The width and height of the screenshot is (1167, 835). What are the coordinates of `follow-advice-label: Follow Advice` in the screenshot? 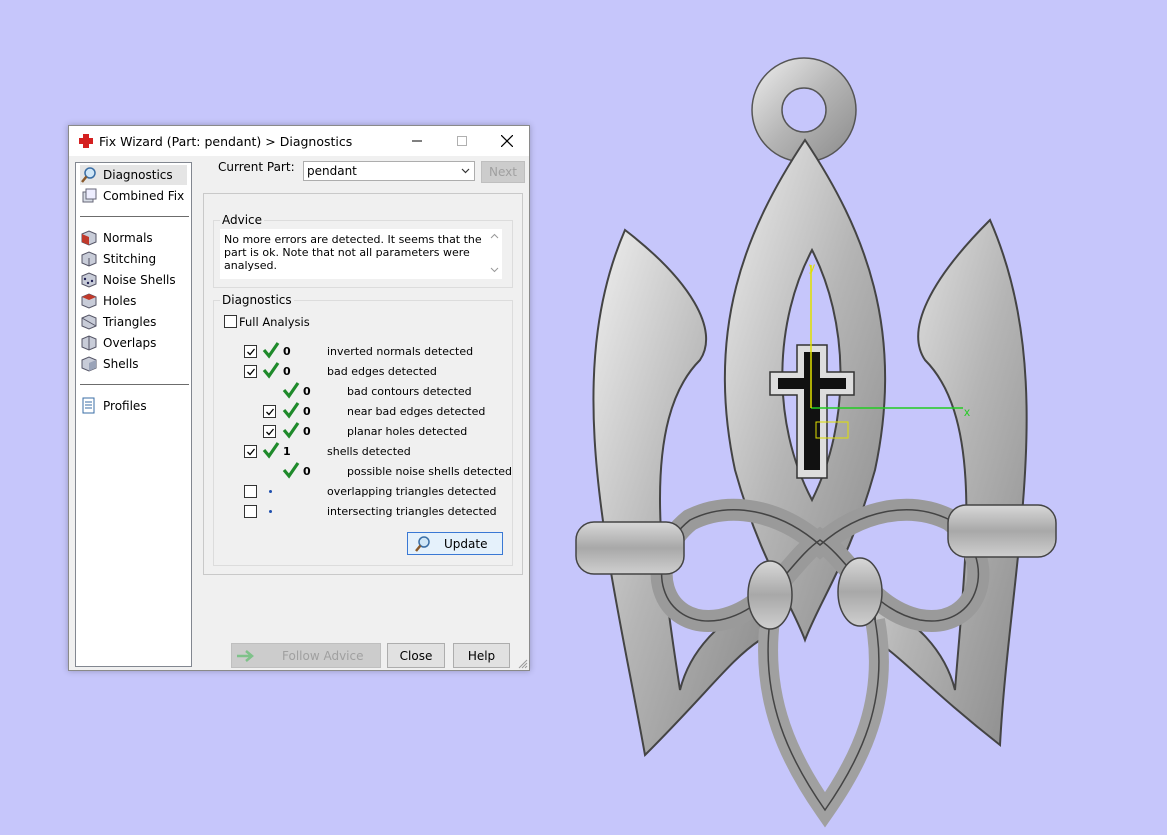 It's located at (323, 655).